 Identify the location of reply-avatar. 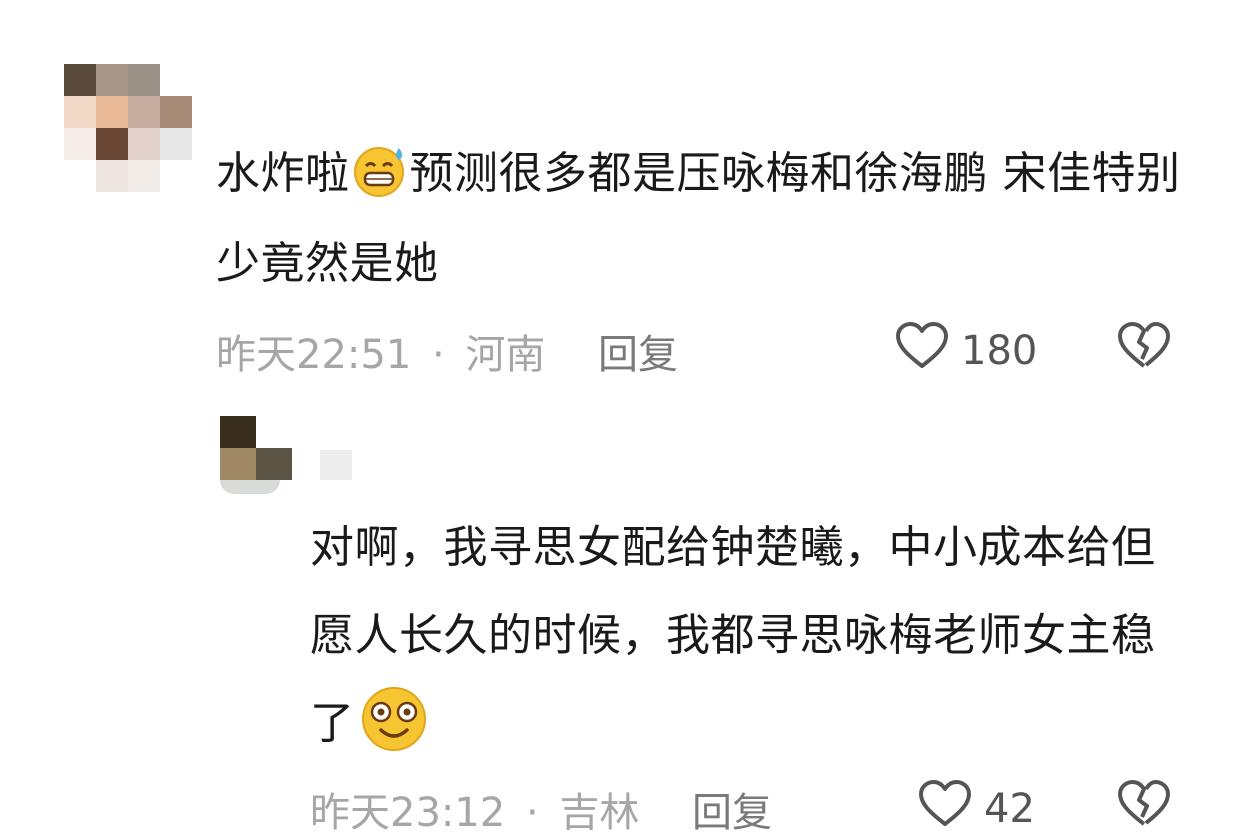
(256, 456).